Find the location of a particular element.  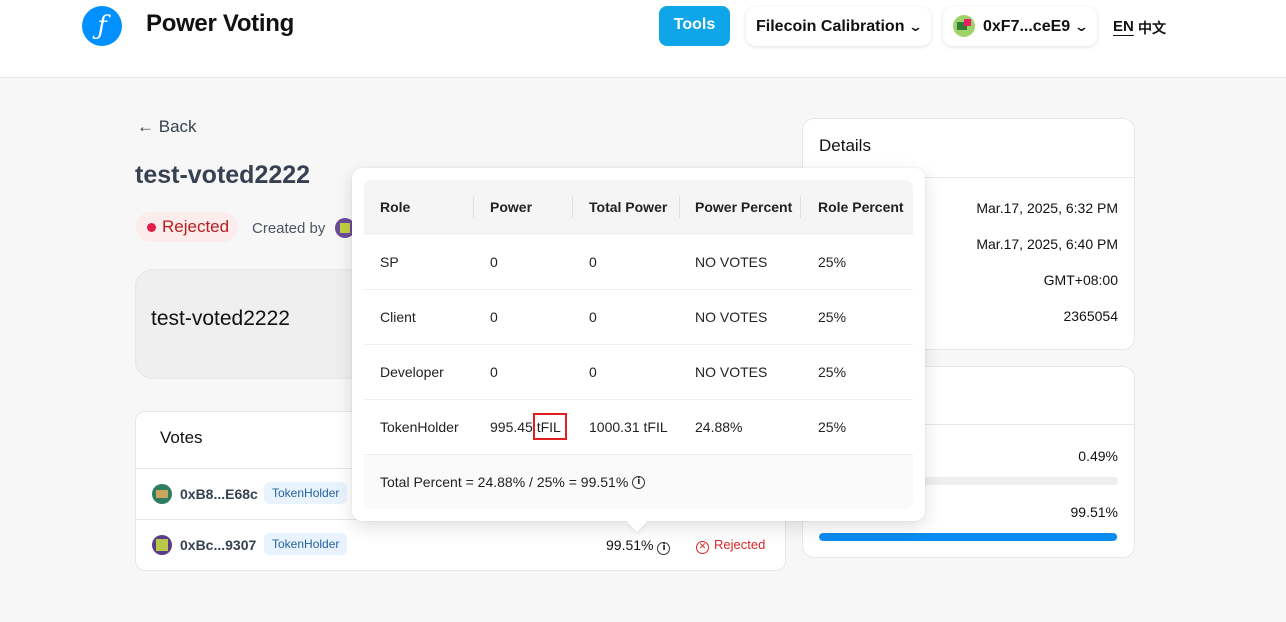

x-circle-icon: ✕ is located at coordinates (702, 547).